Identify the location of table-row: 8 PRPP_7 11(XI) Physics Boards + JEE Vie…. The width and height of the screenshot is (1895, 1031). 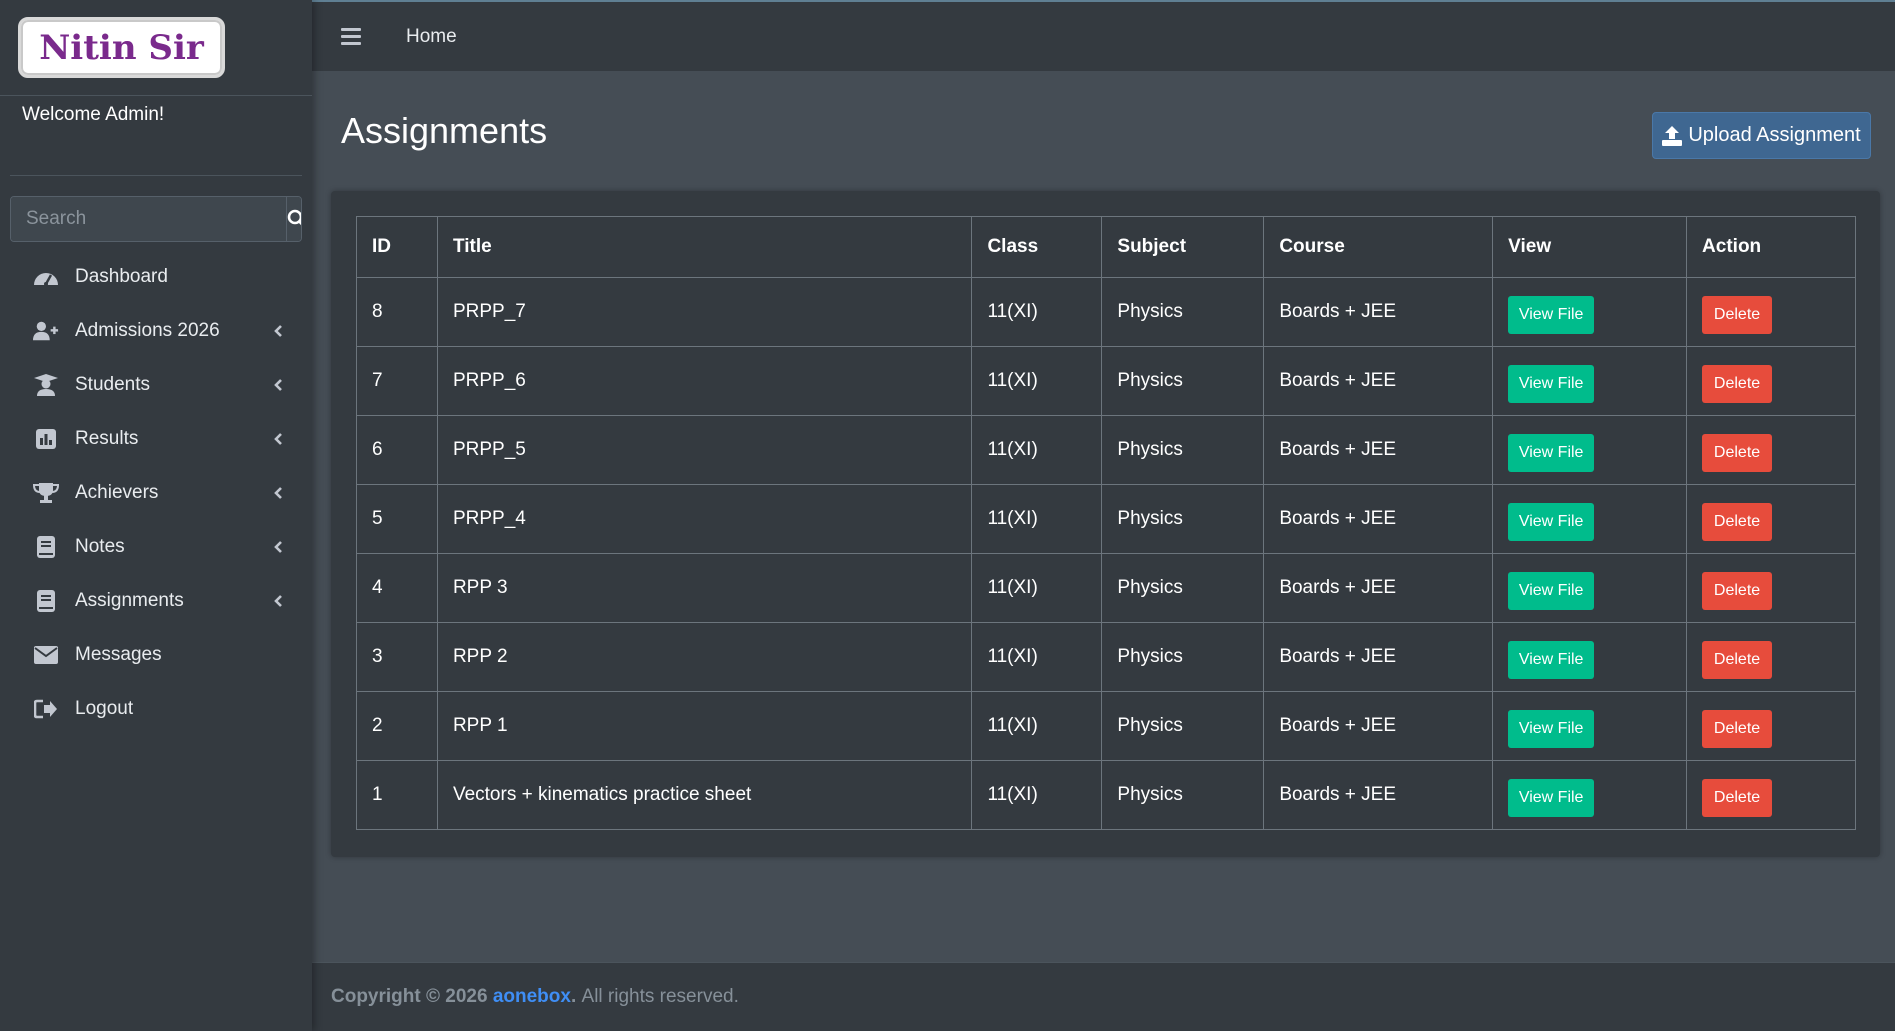
(1106, 312).